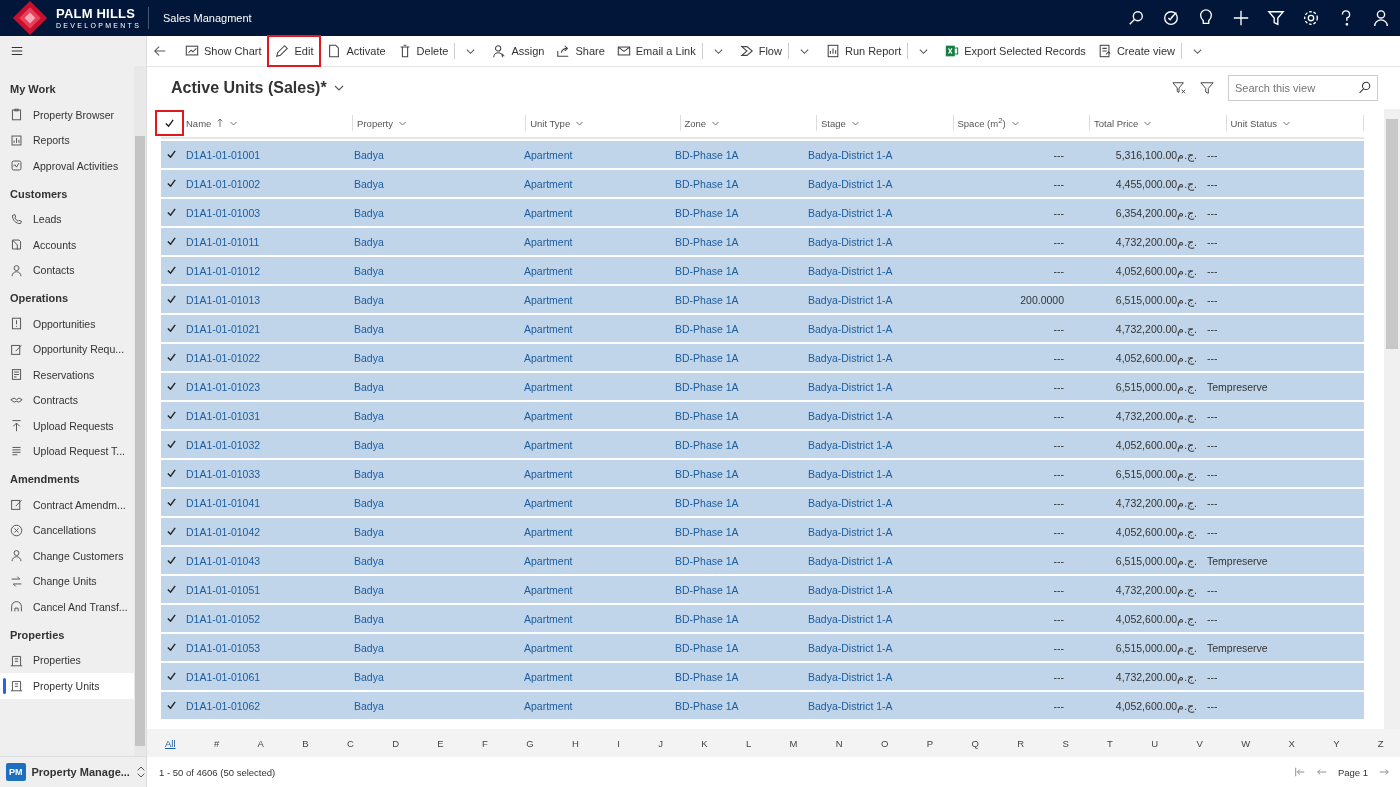  Describe the element at coordinates (223, 154) in the screenshot. I see `table-link: D1A1-01-01001` at that location.